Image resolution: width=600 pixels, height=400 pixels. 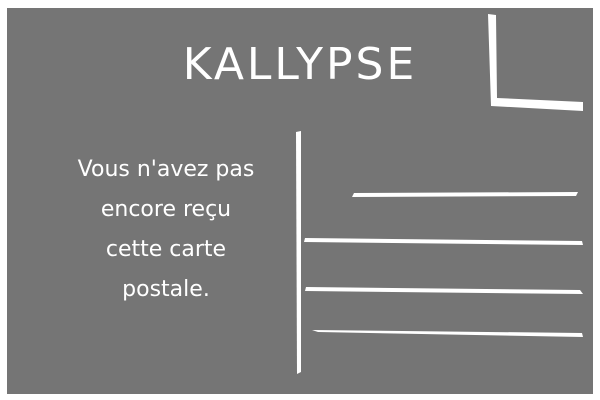 What do you see at coordinates (535, 62) in the screenshot?
I see `stamp-corner-icon` at bounding box center [535, 62].